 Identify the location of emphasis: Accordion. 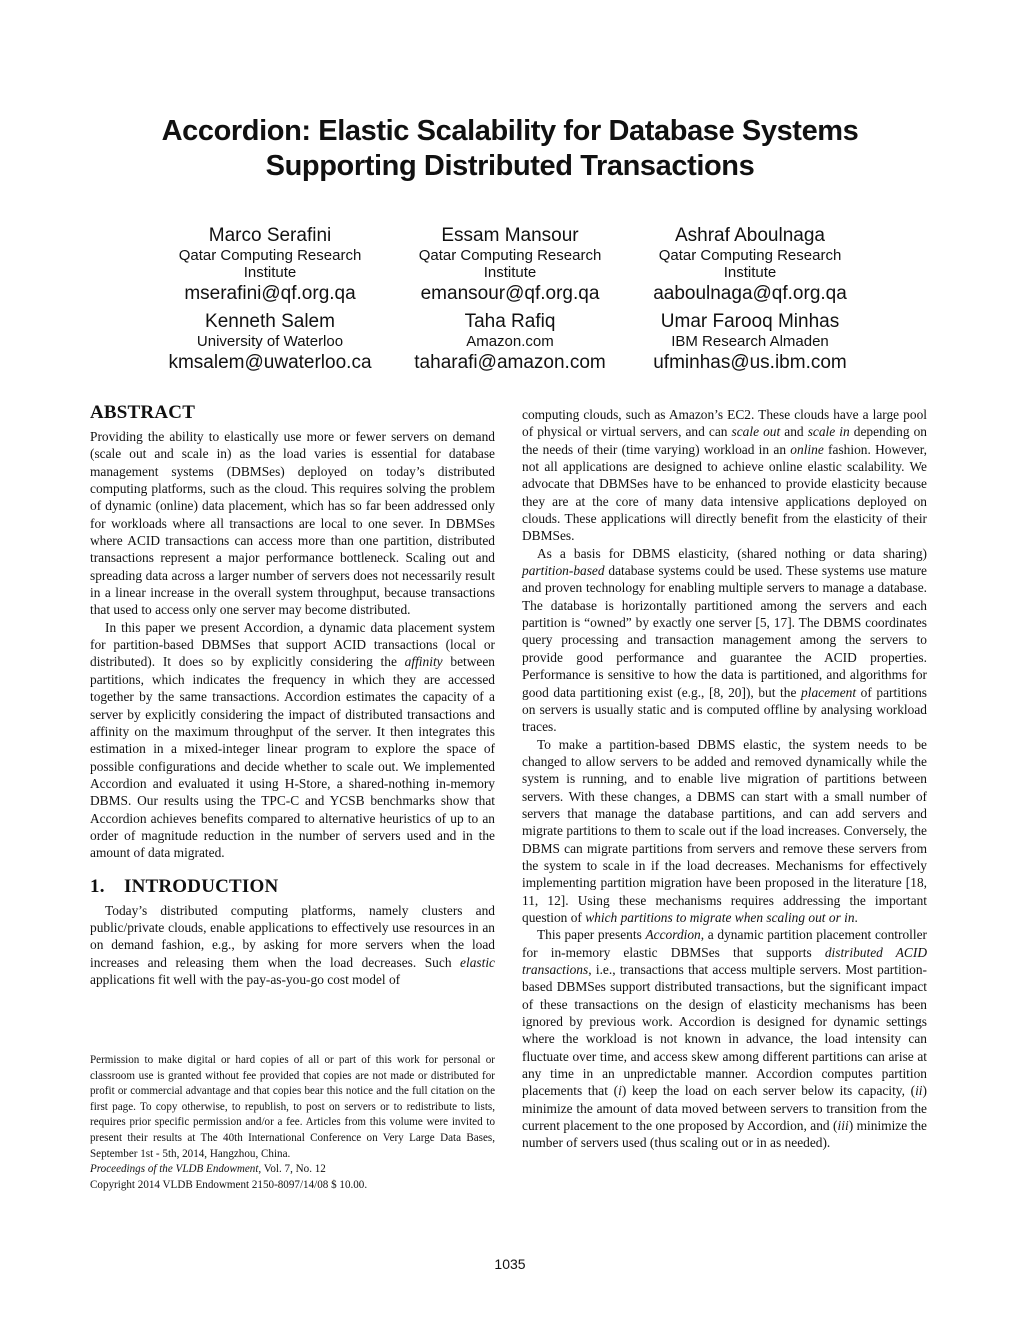
(673, 935).